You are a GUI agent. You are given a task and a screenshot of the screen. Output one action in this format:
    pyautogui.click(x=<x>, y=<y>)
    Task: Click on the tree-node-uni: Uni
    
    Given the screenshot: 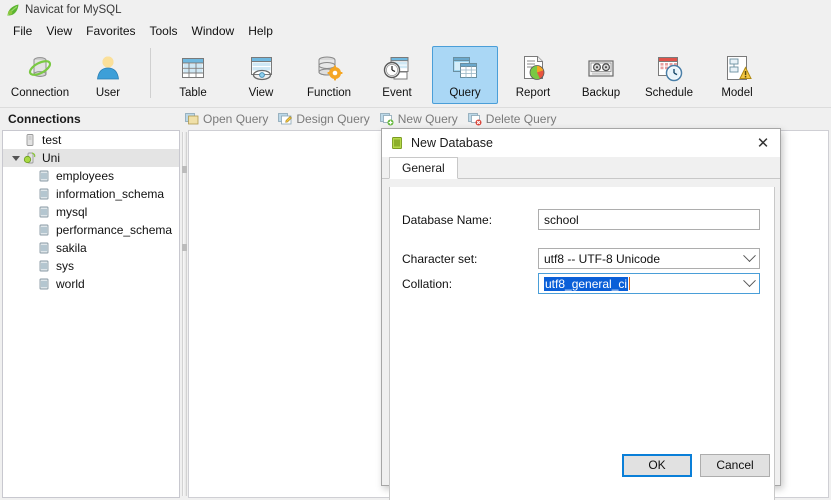 What is the action you would take?
    pyautogui.click(x=91, y=158)
    